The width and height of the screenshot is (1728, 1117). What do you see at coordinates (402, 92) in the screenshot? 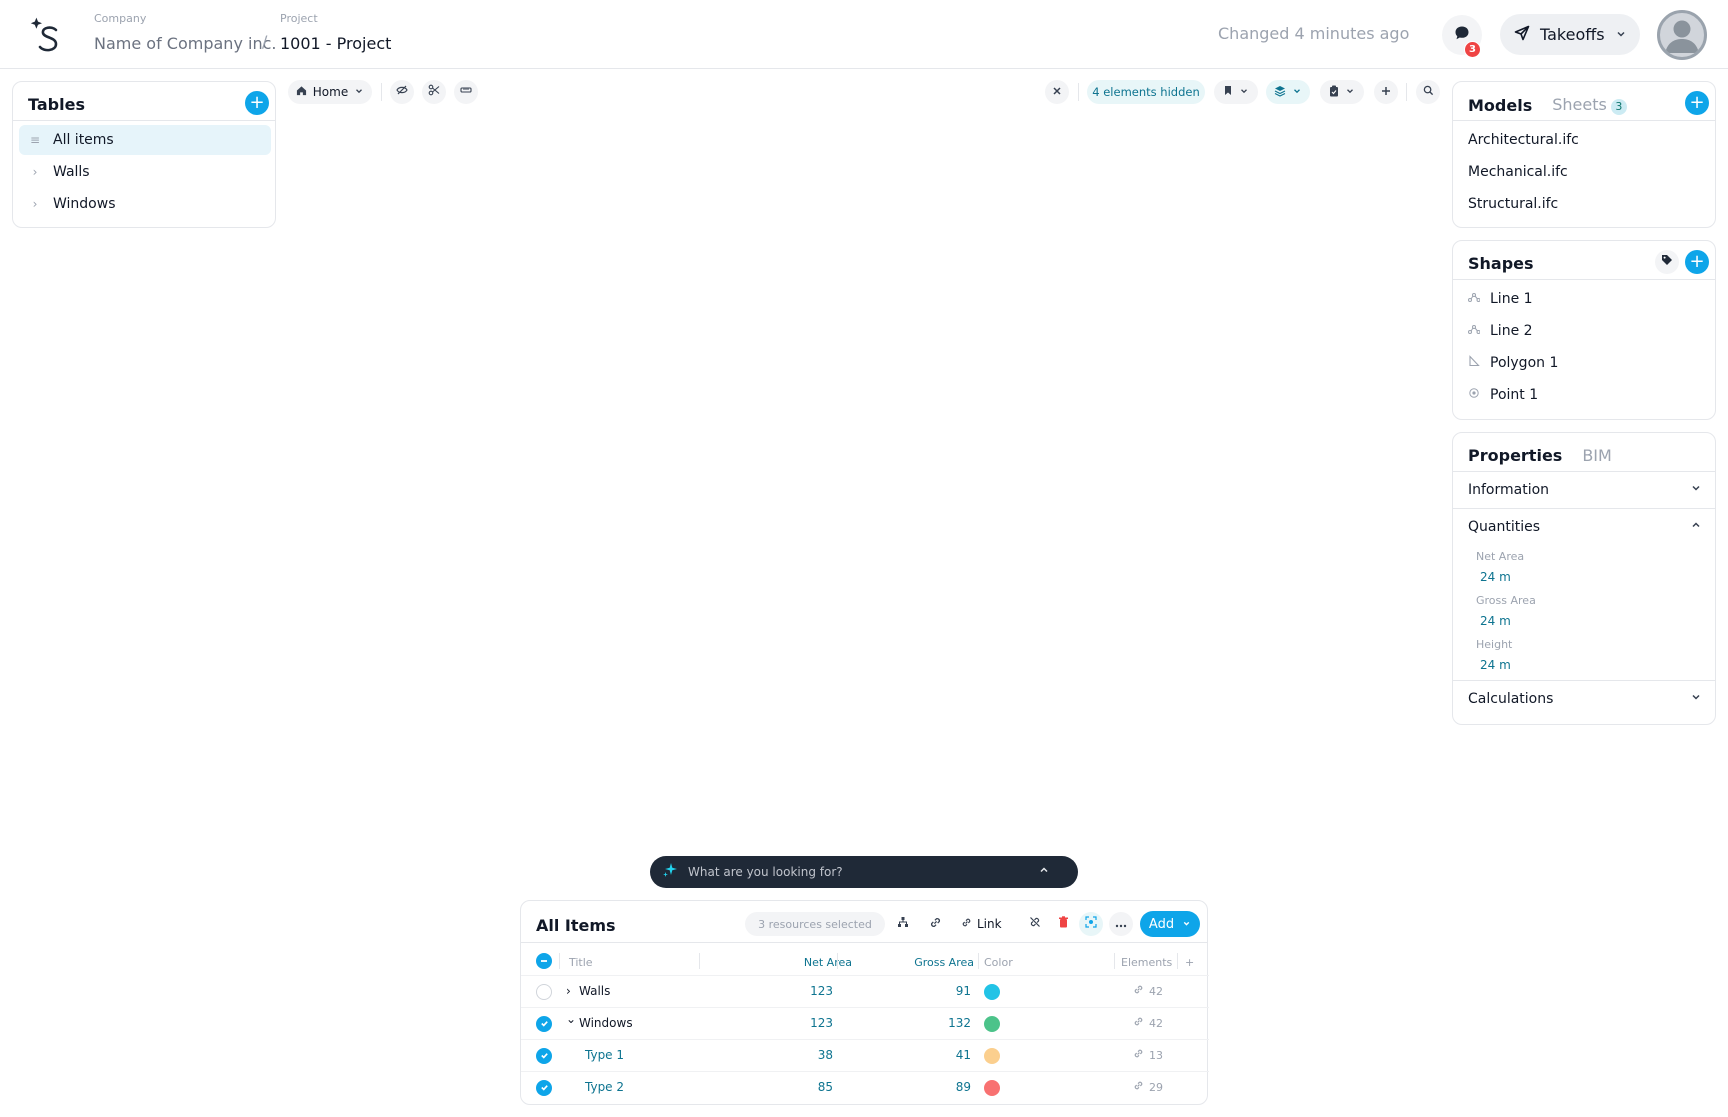
I see `hide-toggle-button` at bounding box center [402, 92].